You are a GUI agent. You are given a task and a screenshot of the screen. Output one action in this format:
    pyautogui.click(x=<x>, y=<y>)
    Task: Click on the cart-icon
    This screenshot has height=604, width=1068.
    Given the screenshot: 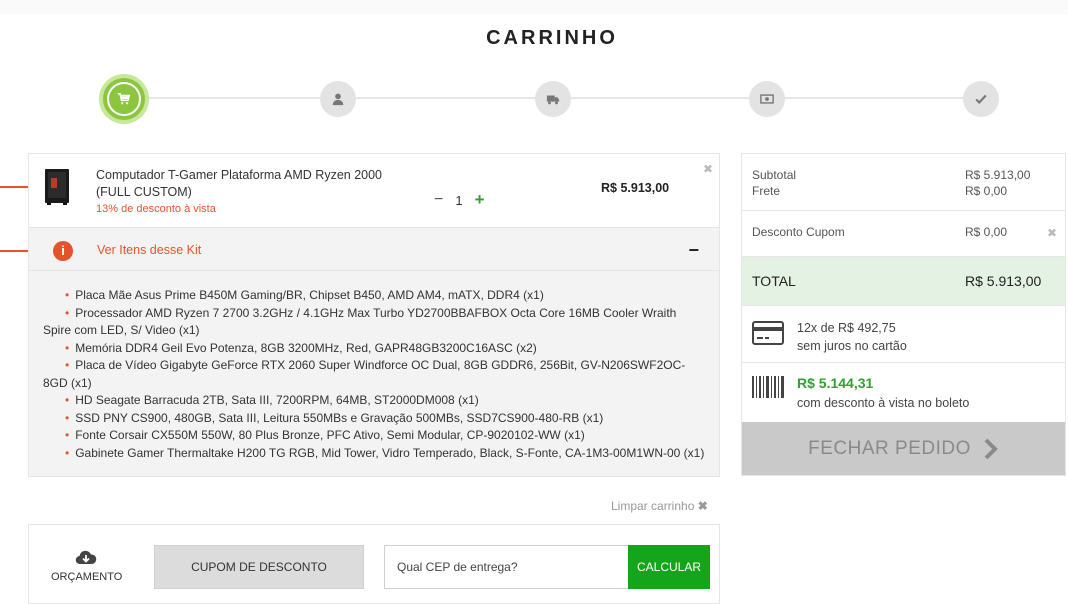 What is the action you would take?
    pyautogui.click(x=124, y=98)
    